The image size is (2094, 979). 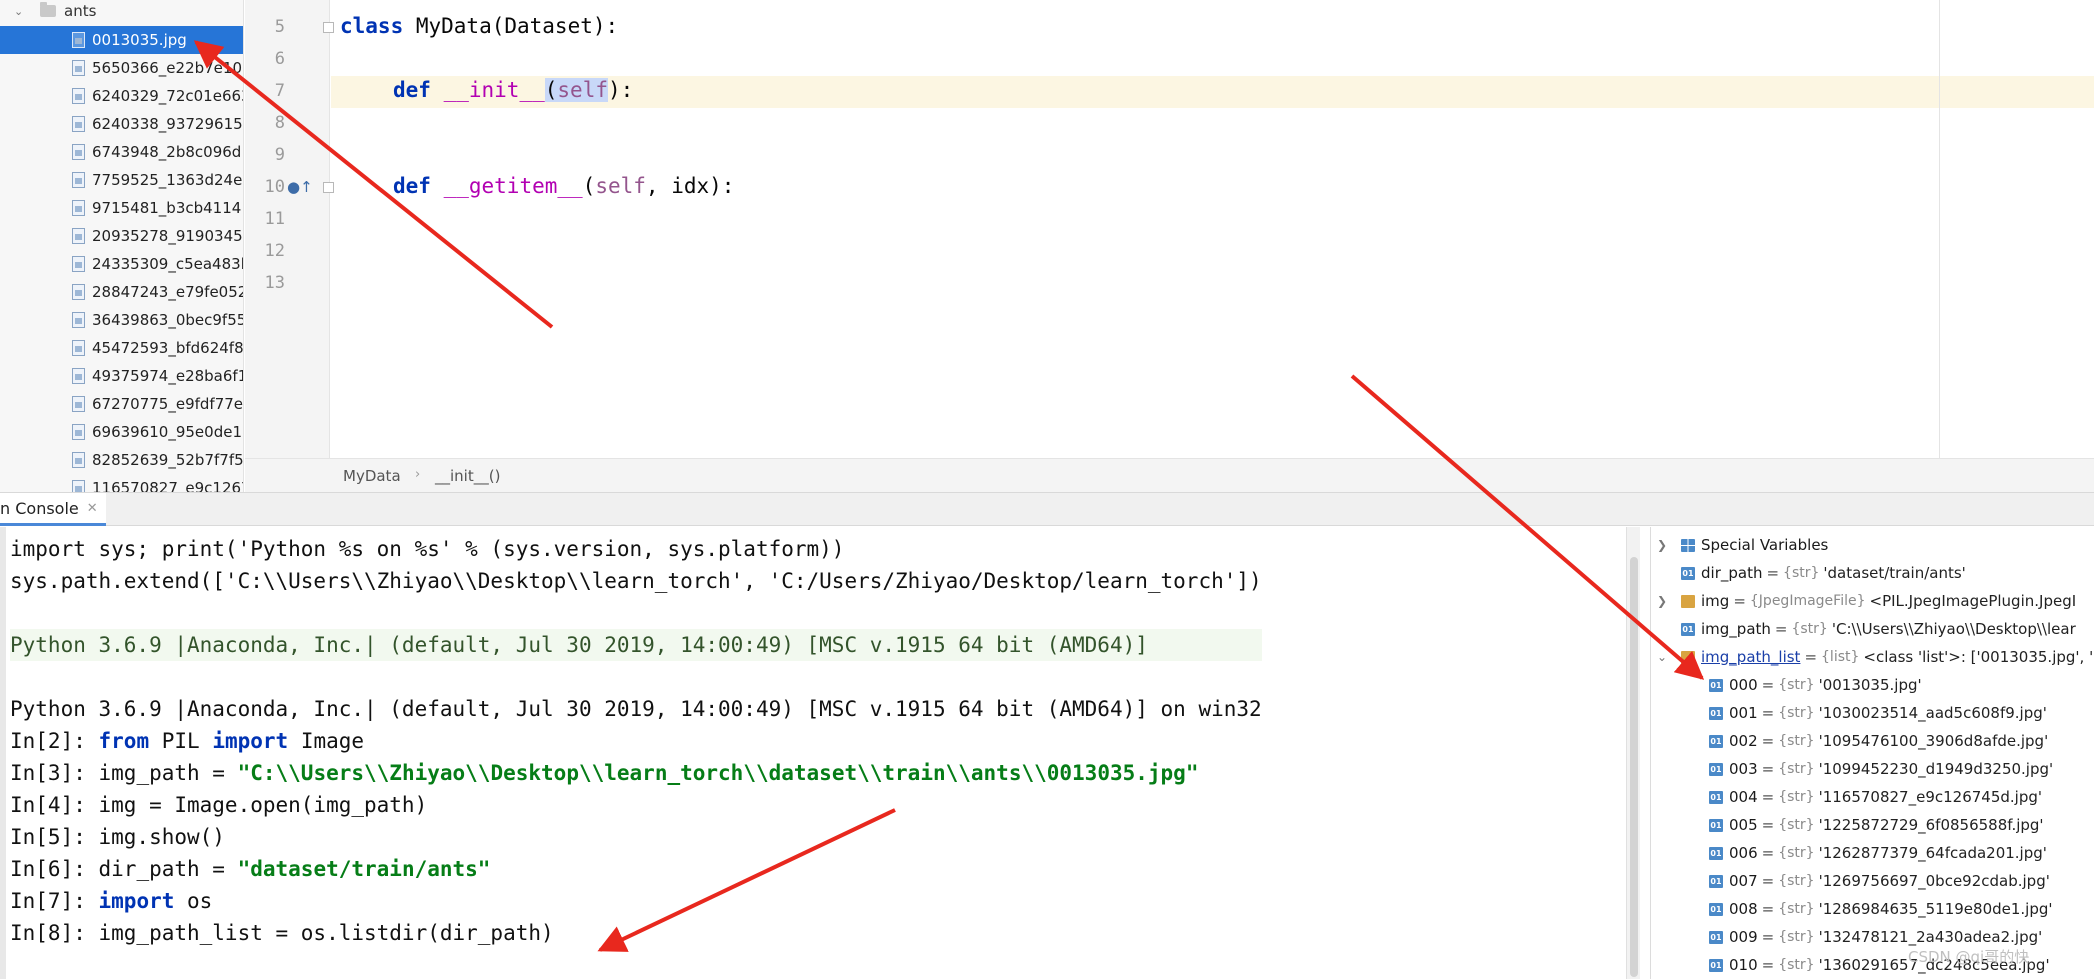 I want to click on console-gutter, so click(x=3, y=753).